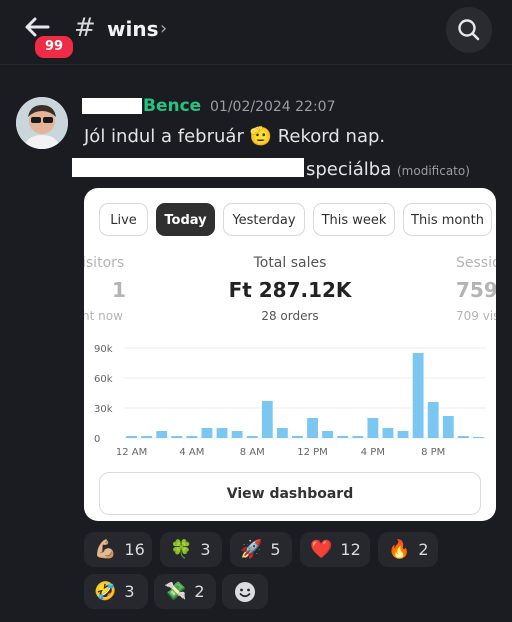  Describe the element at coordinates (433, 171) in the screenshot. I see `edited-label: (modificato)` at that location.